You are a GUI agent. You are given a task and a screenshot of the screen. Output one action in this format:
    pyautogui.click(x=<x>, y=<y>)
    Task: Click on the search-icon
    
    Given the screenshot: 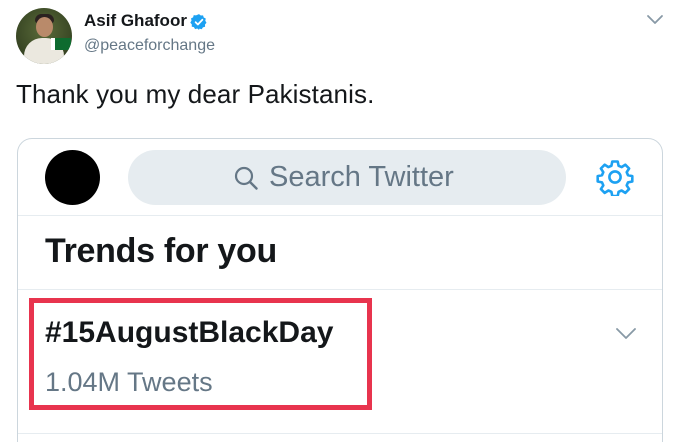 What is the action you would take?
    pyautogui.click(x=246, y=178)
    